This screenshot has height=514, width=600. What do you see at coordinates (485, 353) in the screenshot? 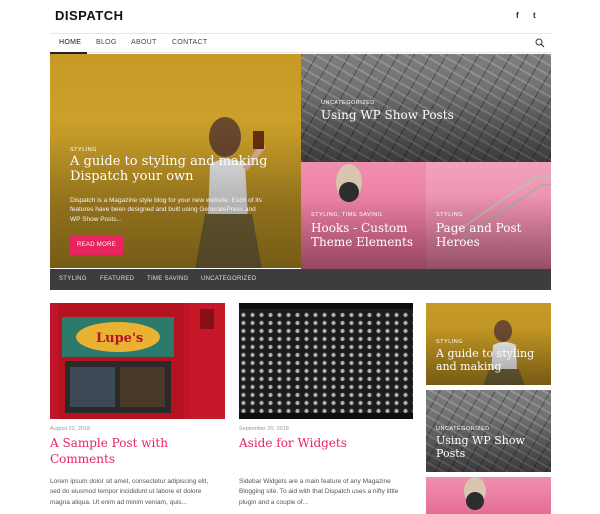
I see `sidebar-post-title-line1: A guide to styling` at bounding box center [485, 353].